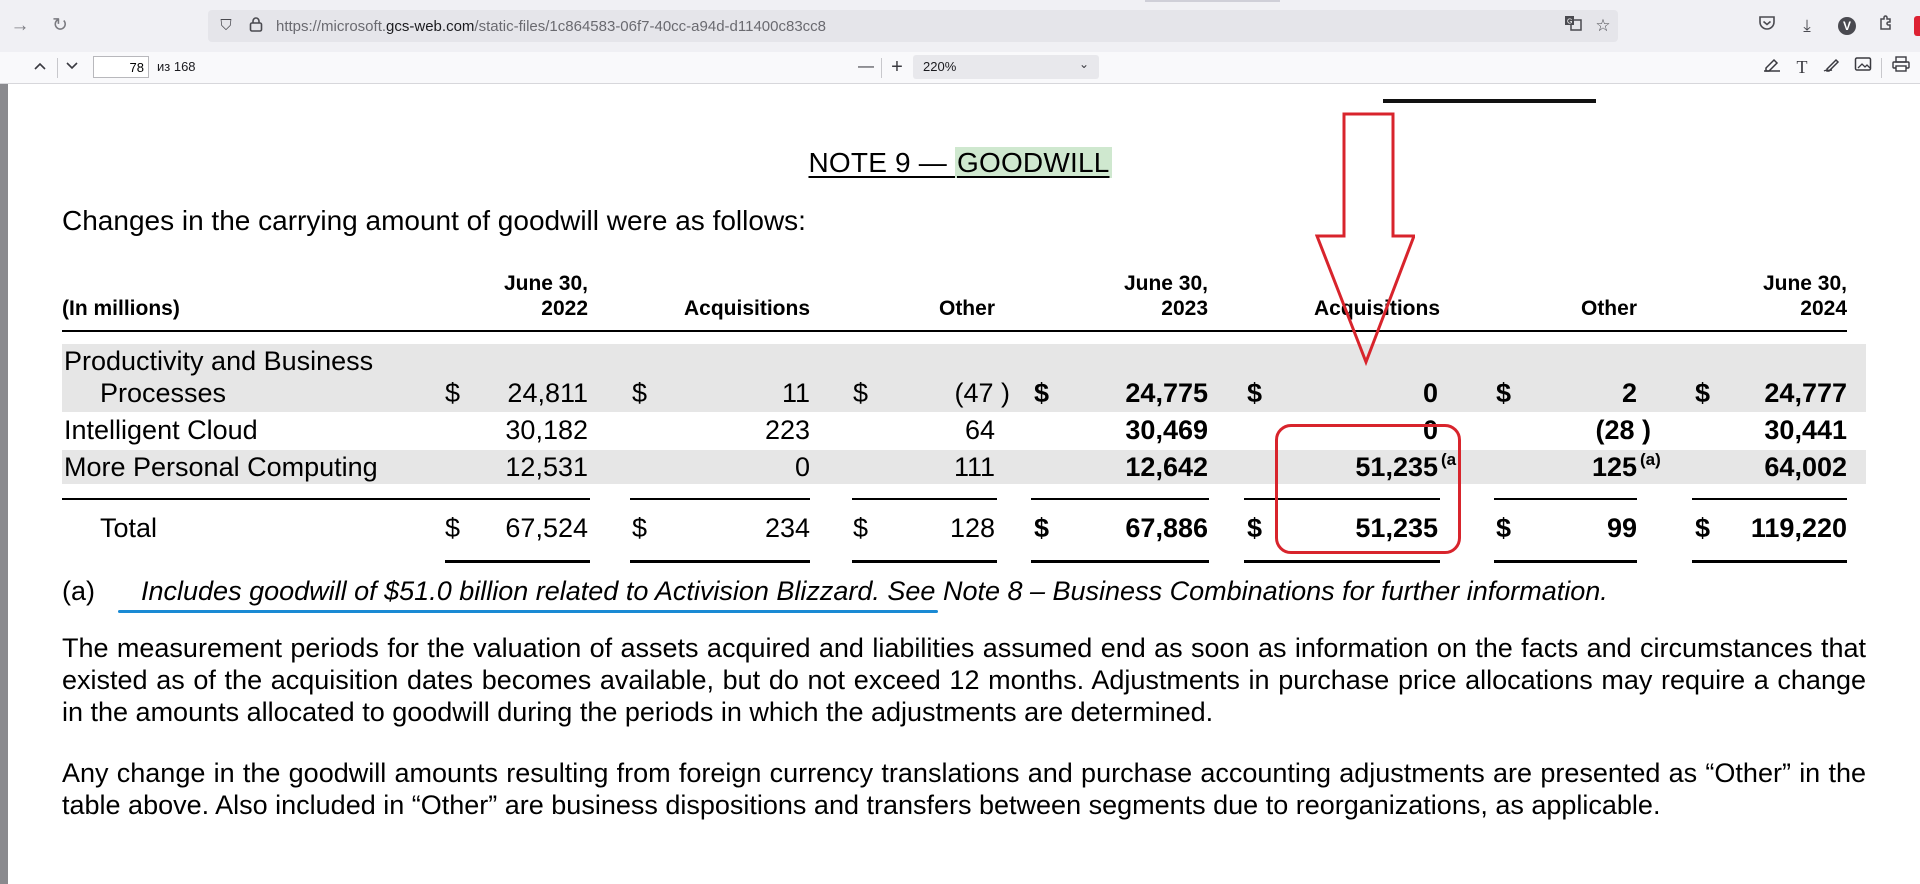 This screenshot has width=1920, height=884. What do you see at coordinates (787, 430) in the screenshot?
I see `table-cell: 223` at bounding box center [787, 430].